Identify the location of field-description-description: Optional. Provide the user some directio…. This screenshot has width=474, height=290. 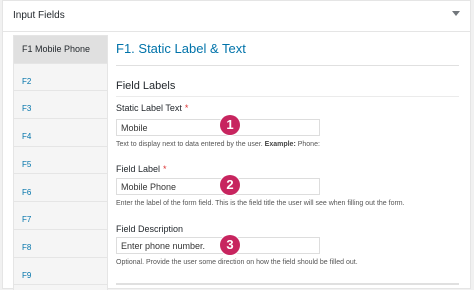
(237, 262).